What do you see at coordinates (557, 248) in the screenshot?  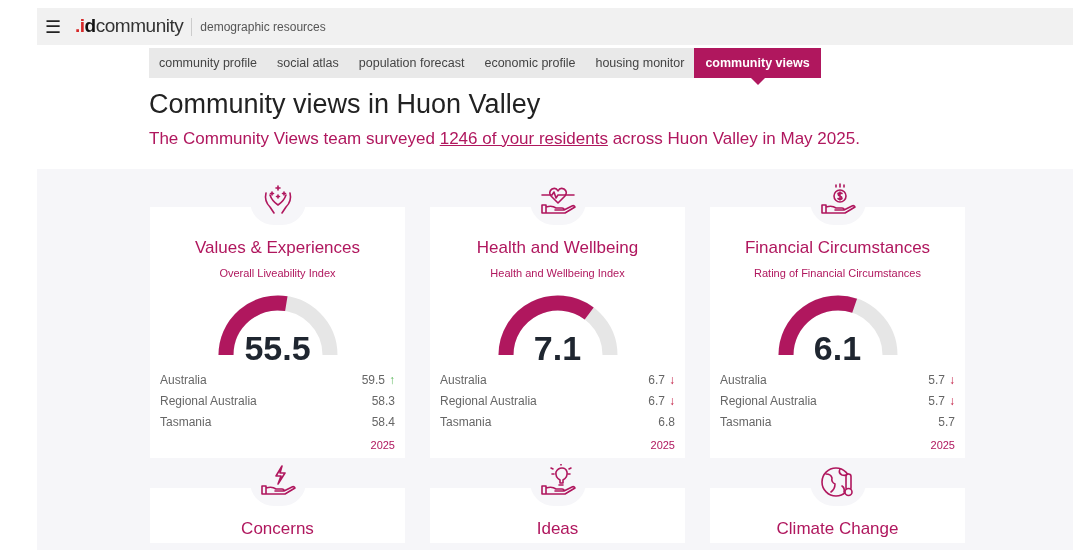 I see `card-title: Health and Wellbeing` at bounding box center [557, 248].